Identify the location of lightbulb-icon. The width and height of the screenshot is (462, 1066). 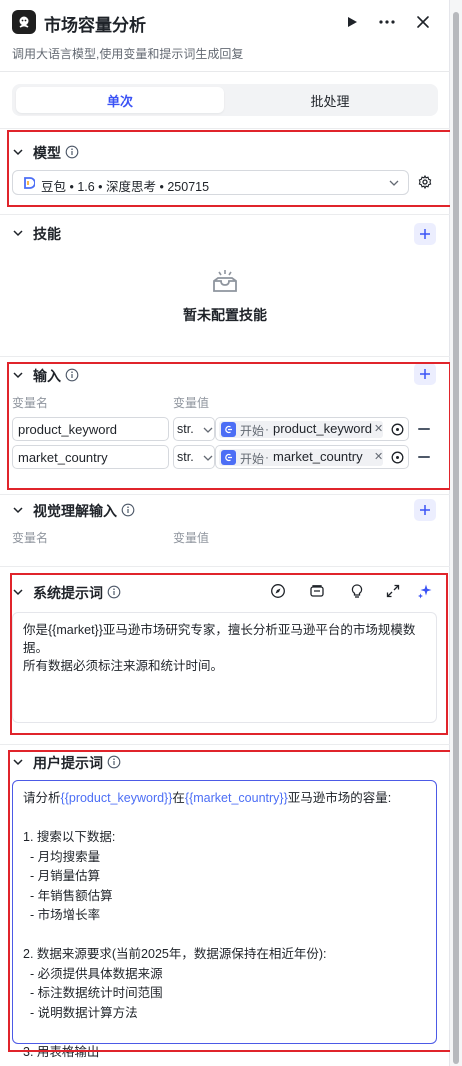
(357, 591).